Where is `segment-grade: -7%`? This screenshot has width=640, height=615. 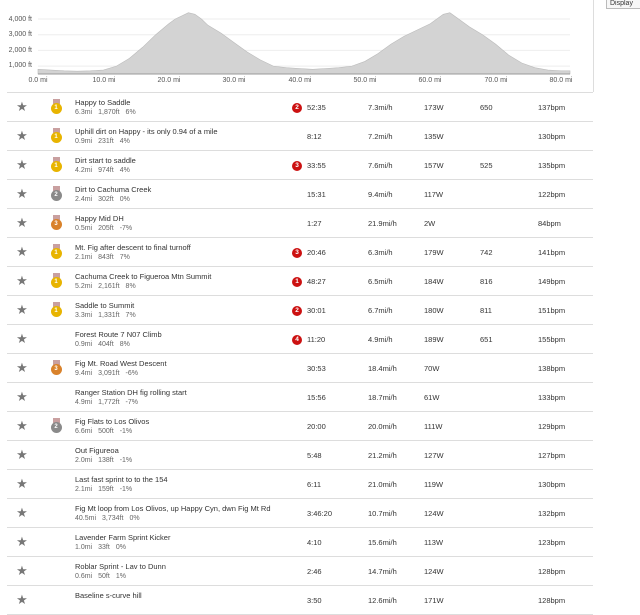
segment-grade: -7% is located at coordinates (131, 402).